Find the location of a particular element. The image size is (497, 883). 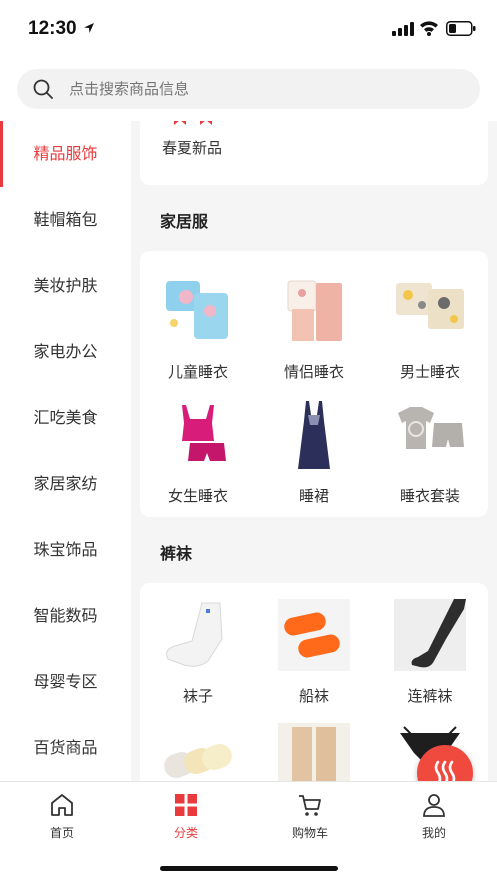

no-show-socks-image is located at coordinates (198, 761).